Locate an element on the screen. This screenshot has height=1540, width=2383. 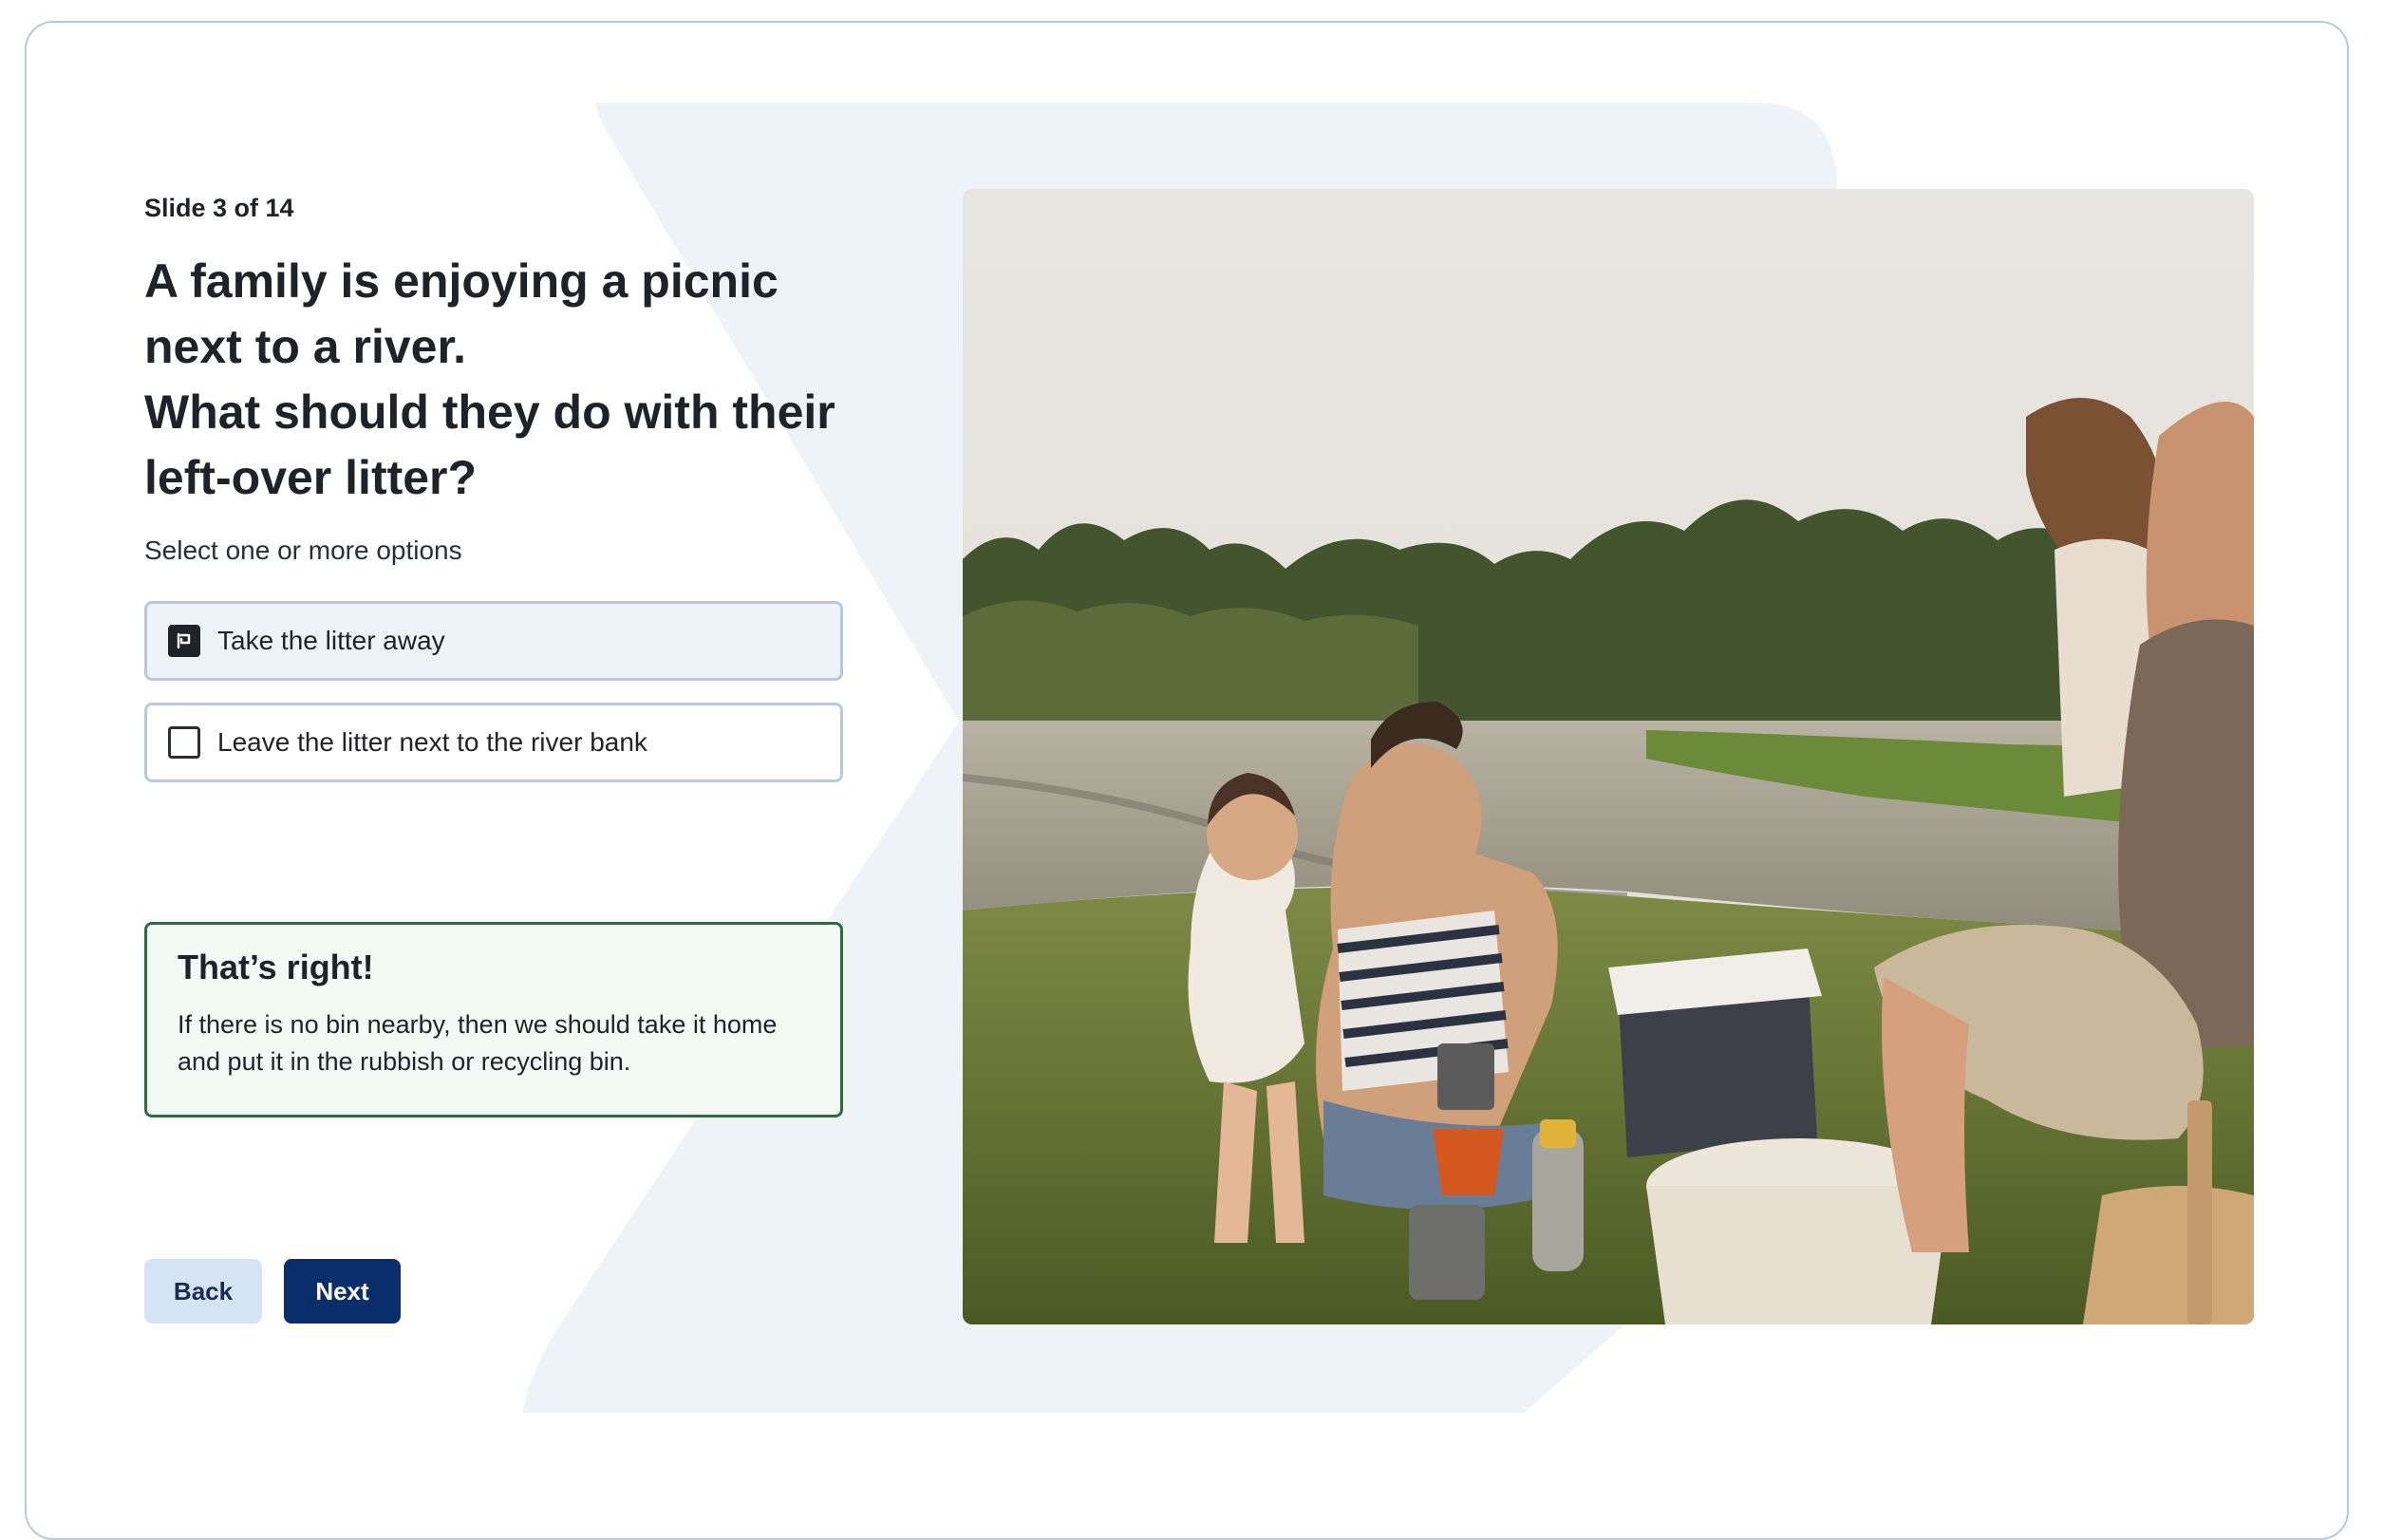
question-line: next to a river. is located at coordinates (305, 347).